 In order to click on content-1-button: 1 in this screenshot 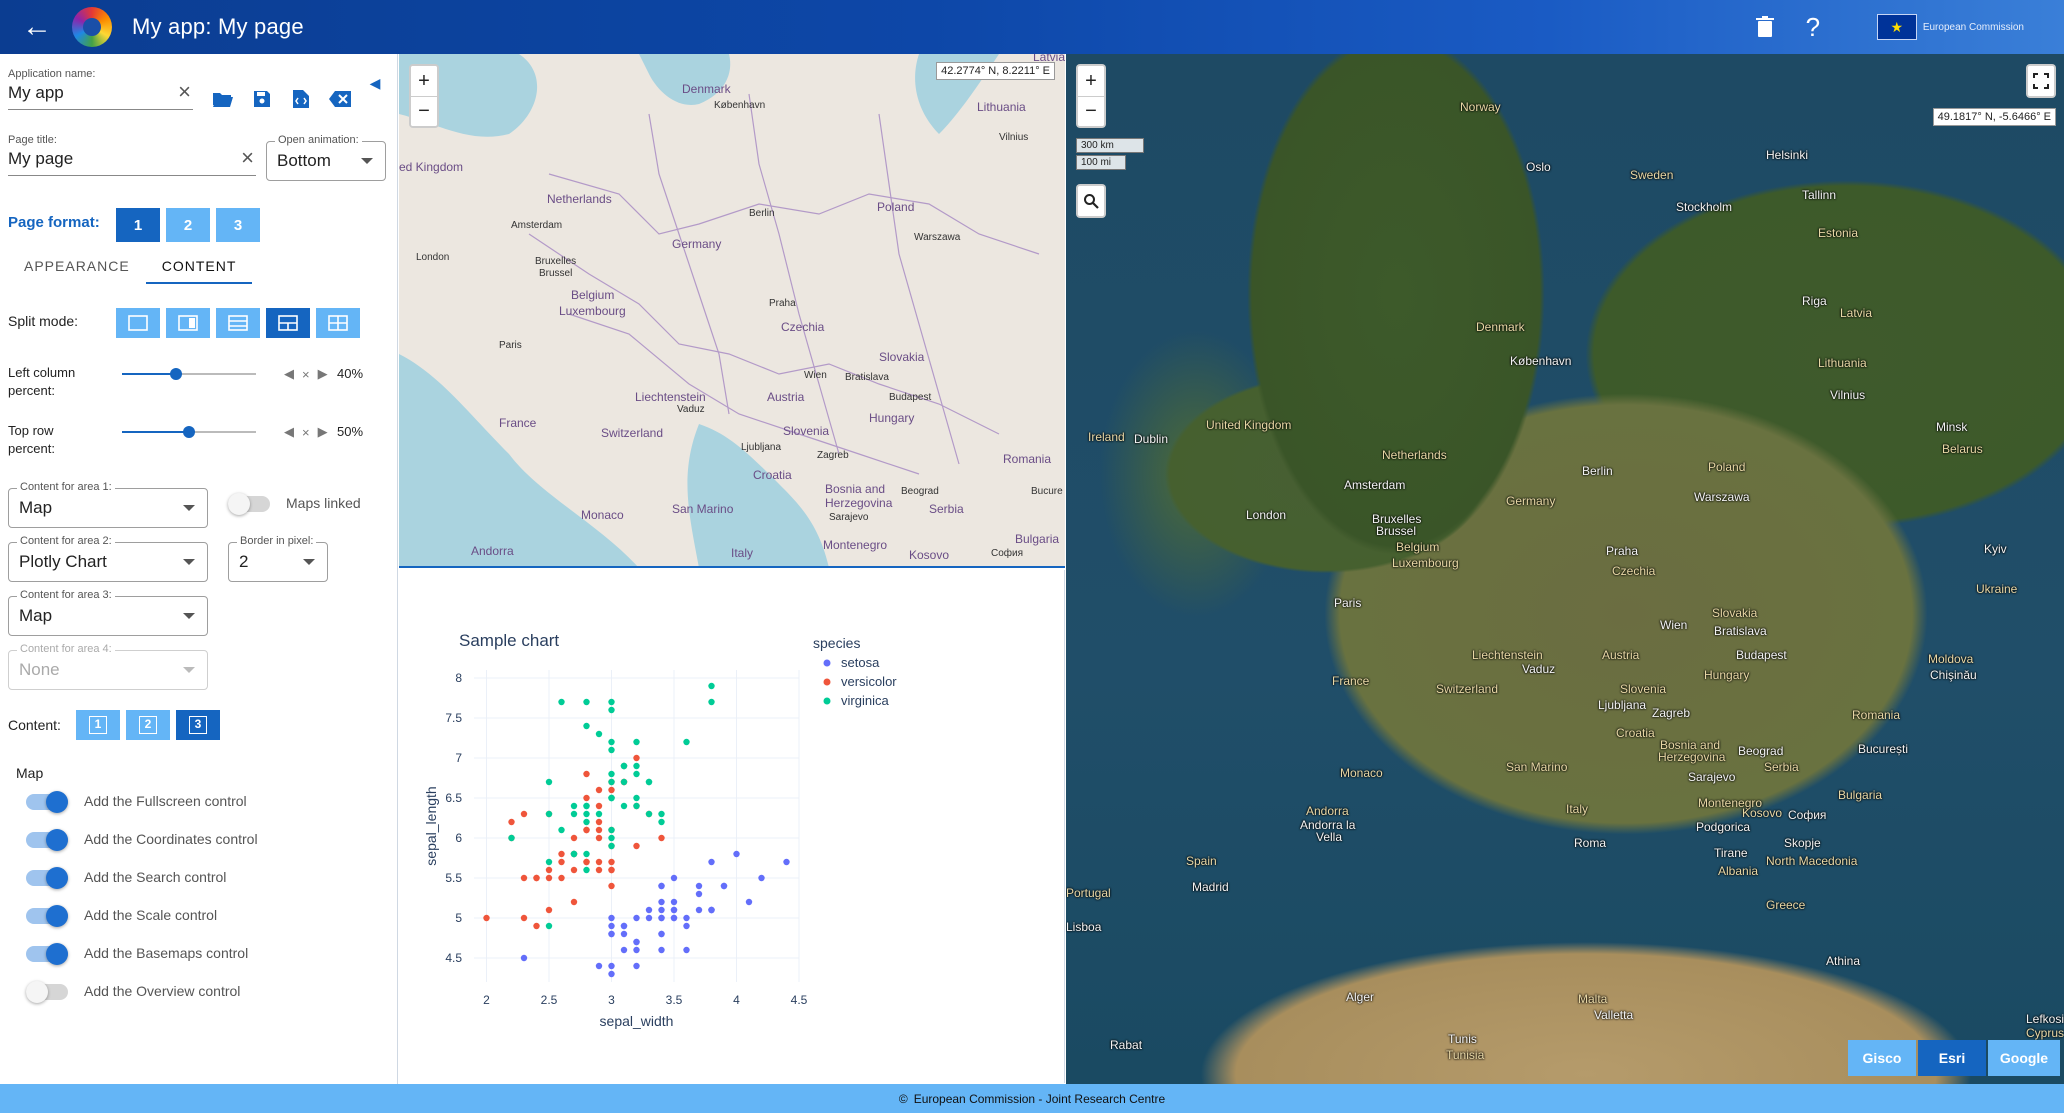, I will do `click(98, 725)`.